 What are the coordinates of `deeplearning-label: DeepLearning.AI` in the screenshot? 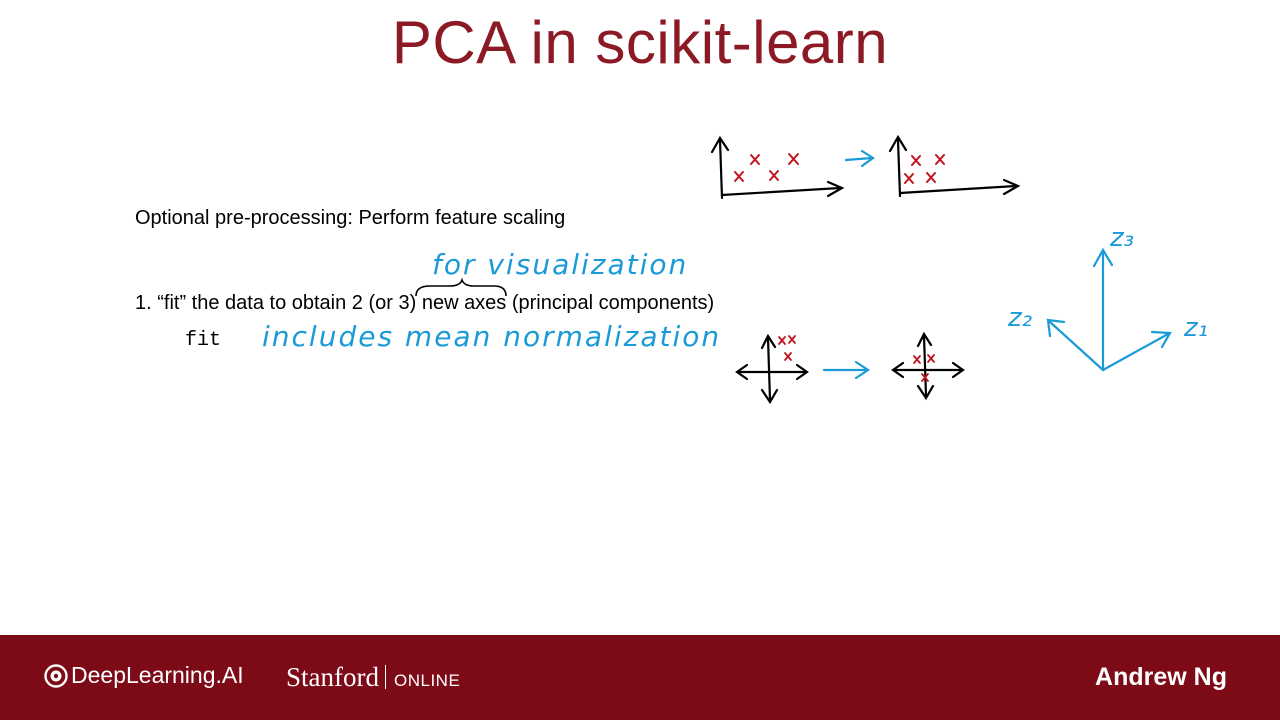 It's located at (157, 675).